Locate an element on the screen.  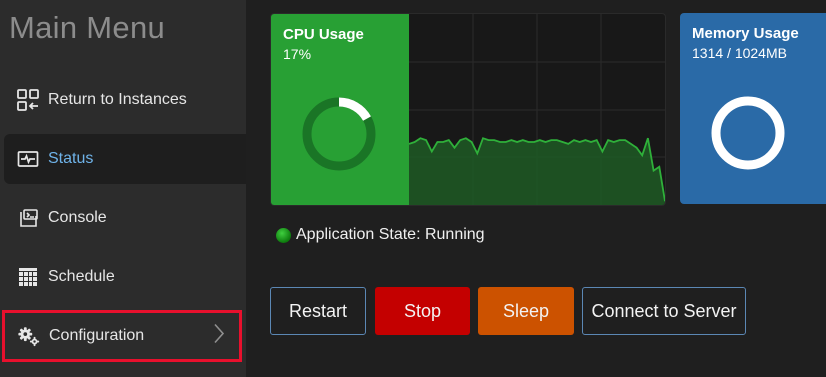
connect-to-server-button: Connect to Server is located at coordinates (664, 311).